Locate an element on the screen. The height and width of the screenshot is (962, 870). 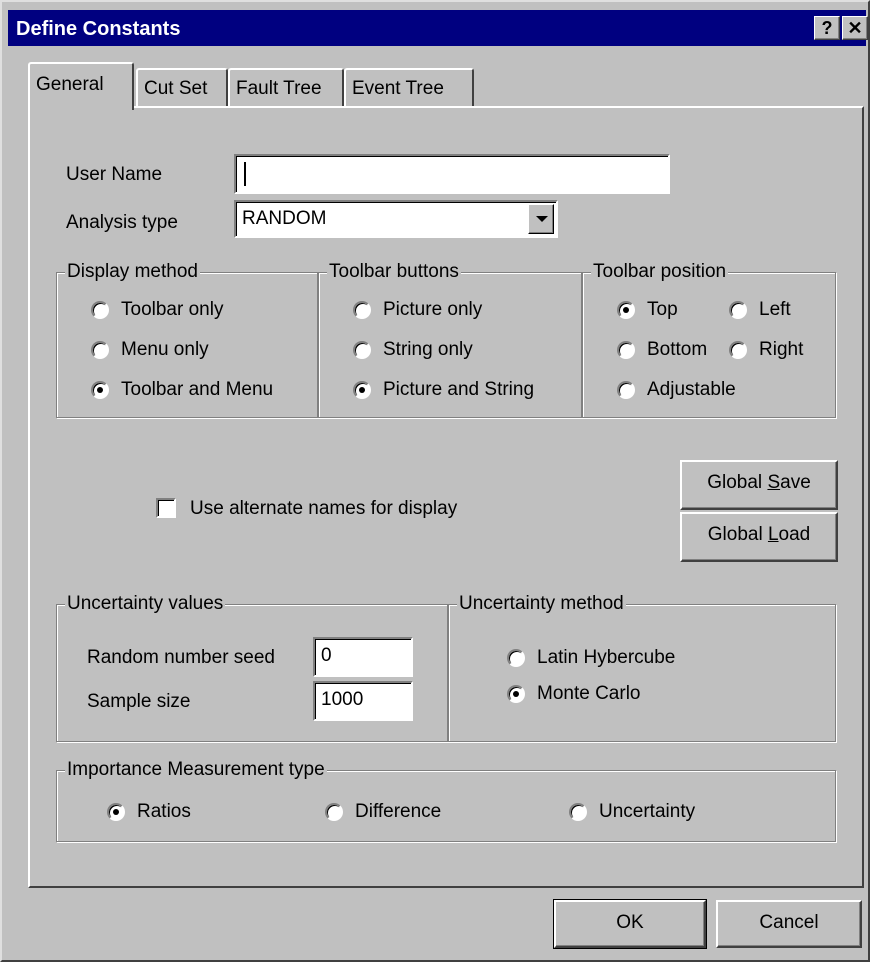
ok-label: OK is located at coordinates (630, 922).